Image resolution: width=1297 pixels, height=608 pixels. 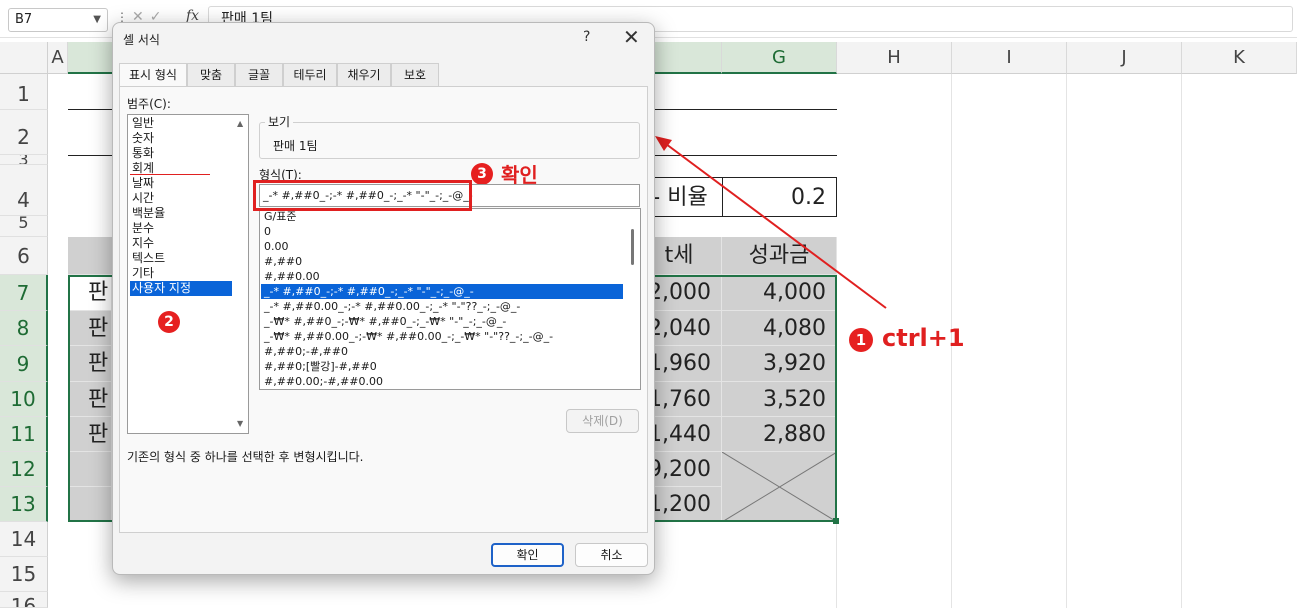 What do you see at coordinates (181, 243) in the screenshot?
I see `category-item: 지수` at bounding box center [181, 243].